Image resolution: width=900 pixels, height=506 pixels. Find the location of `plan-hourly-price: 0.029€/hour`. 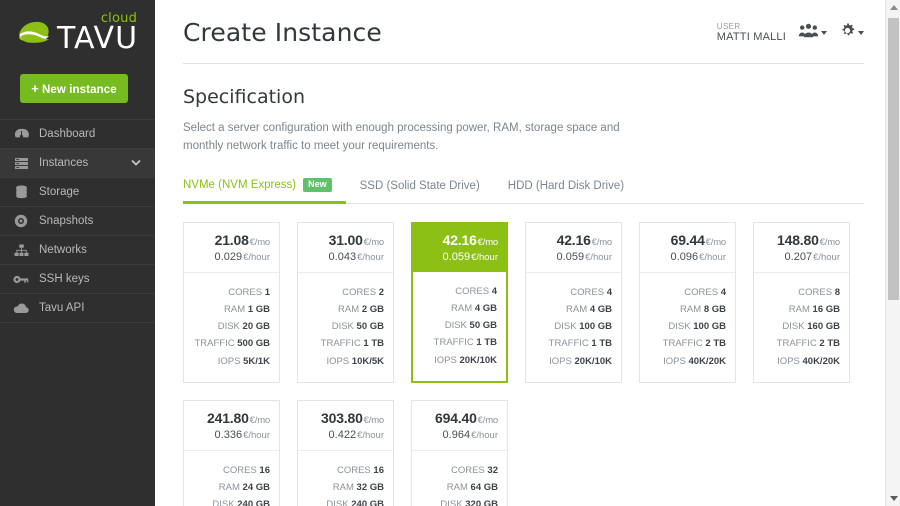

plan-hourly-price: 0.029€/hour is located at coordinates (242, 256).